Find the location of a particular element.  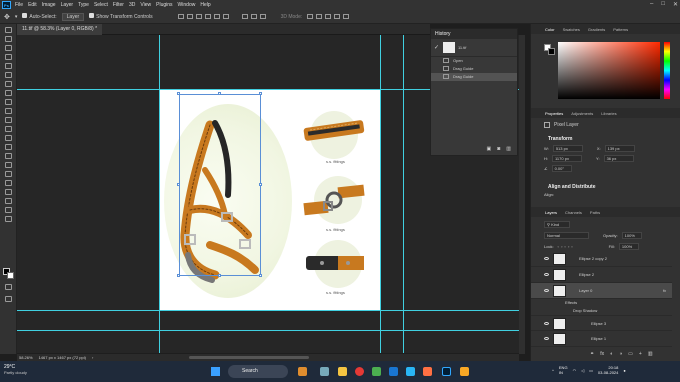

layer-row: Ellipse 2 copy 2 is located at coordinates (601, 259).